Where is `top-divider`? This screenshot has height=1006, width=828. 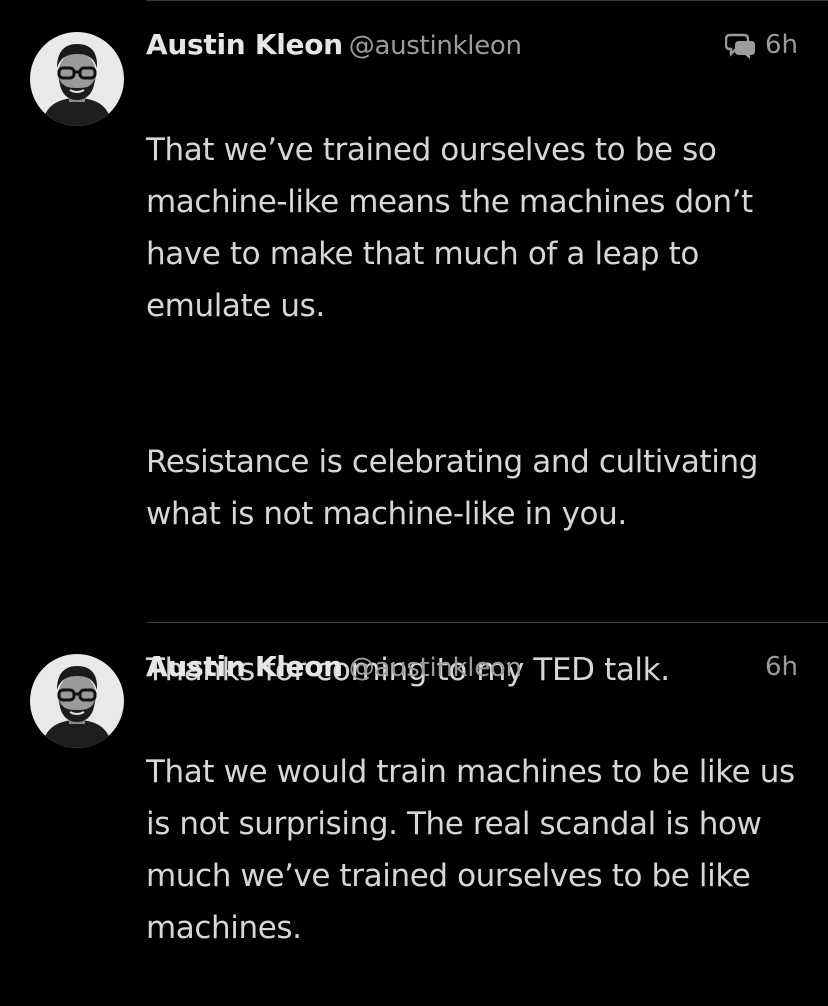 top-divider is located at coordinates (487, 0).